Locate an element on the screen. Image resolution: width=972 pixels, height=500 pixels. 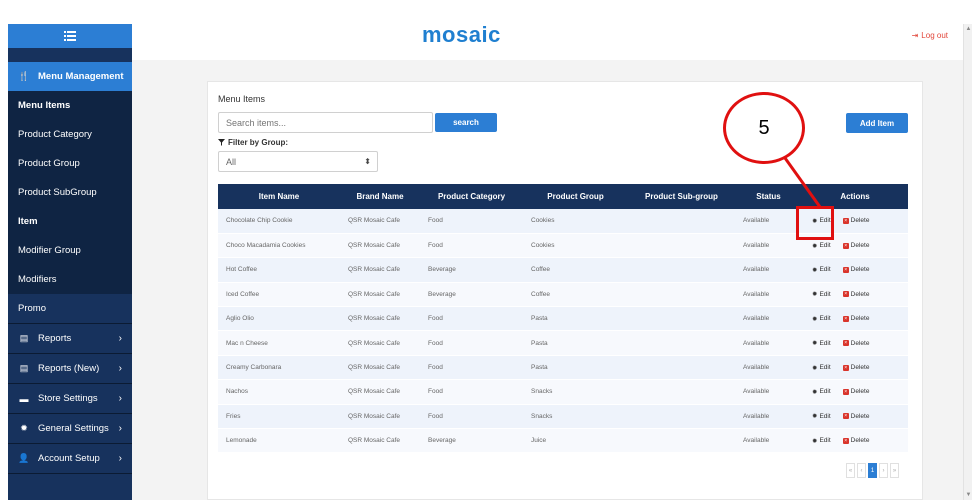
table-cell: Choco Macadamia Cookies is located at coordinates (279, 246).